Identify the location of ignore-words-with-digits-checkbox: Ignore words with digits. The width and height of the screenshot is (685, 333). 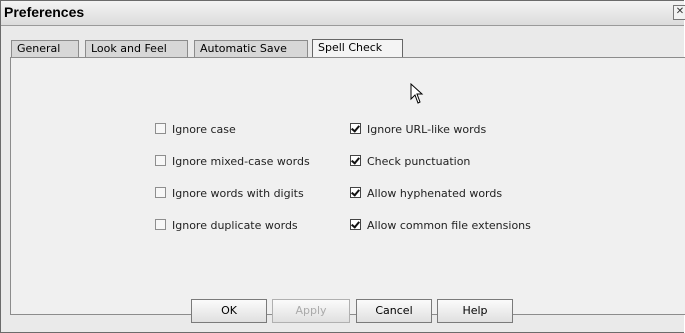
(229, 194).